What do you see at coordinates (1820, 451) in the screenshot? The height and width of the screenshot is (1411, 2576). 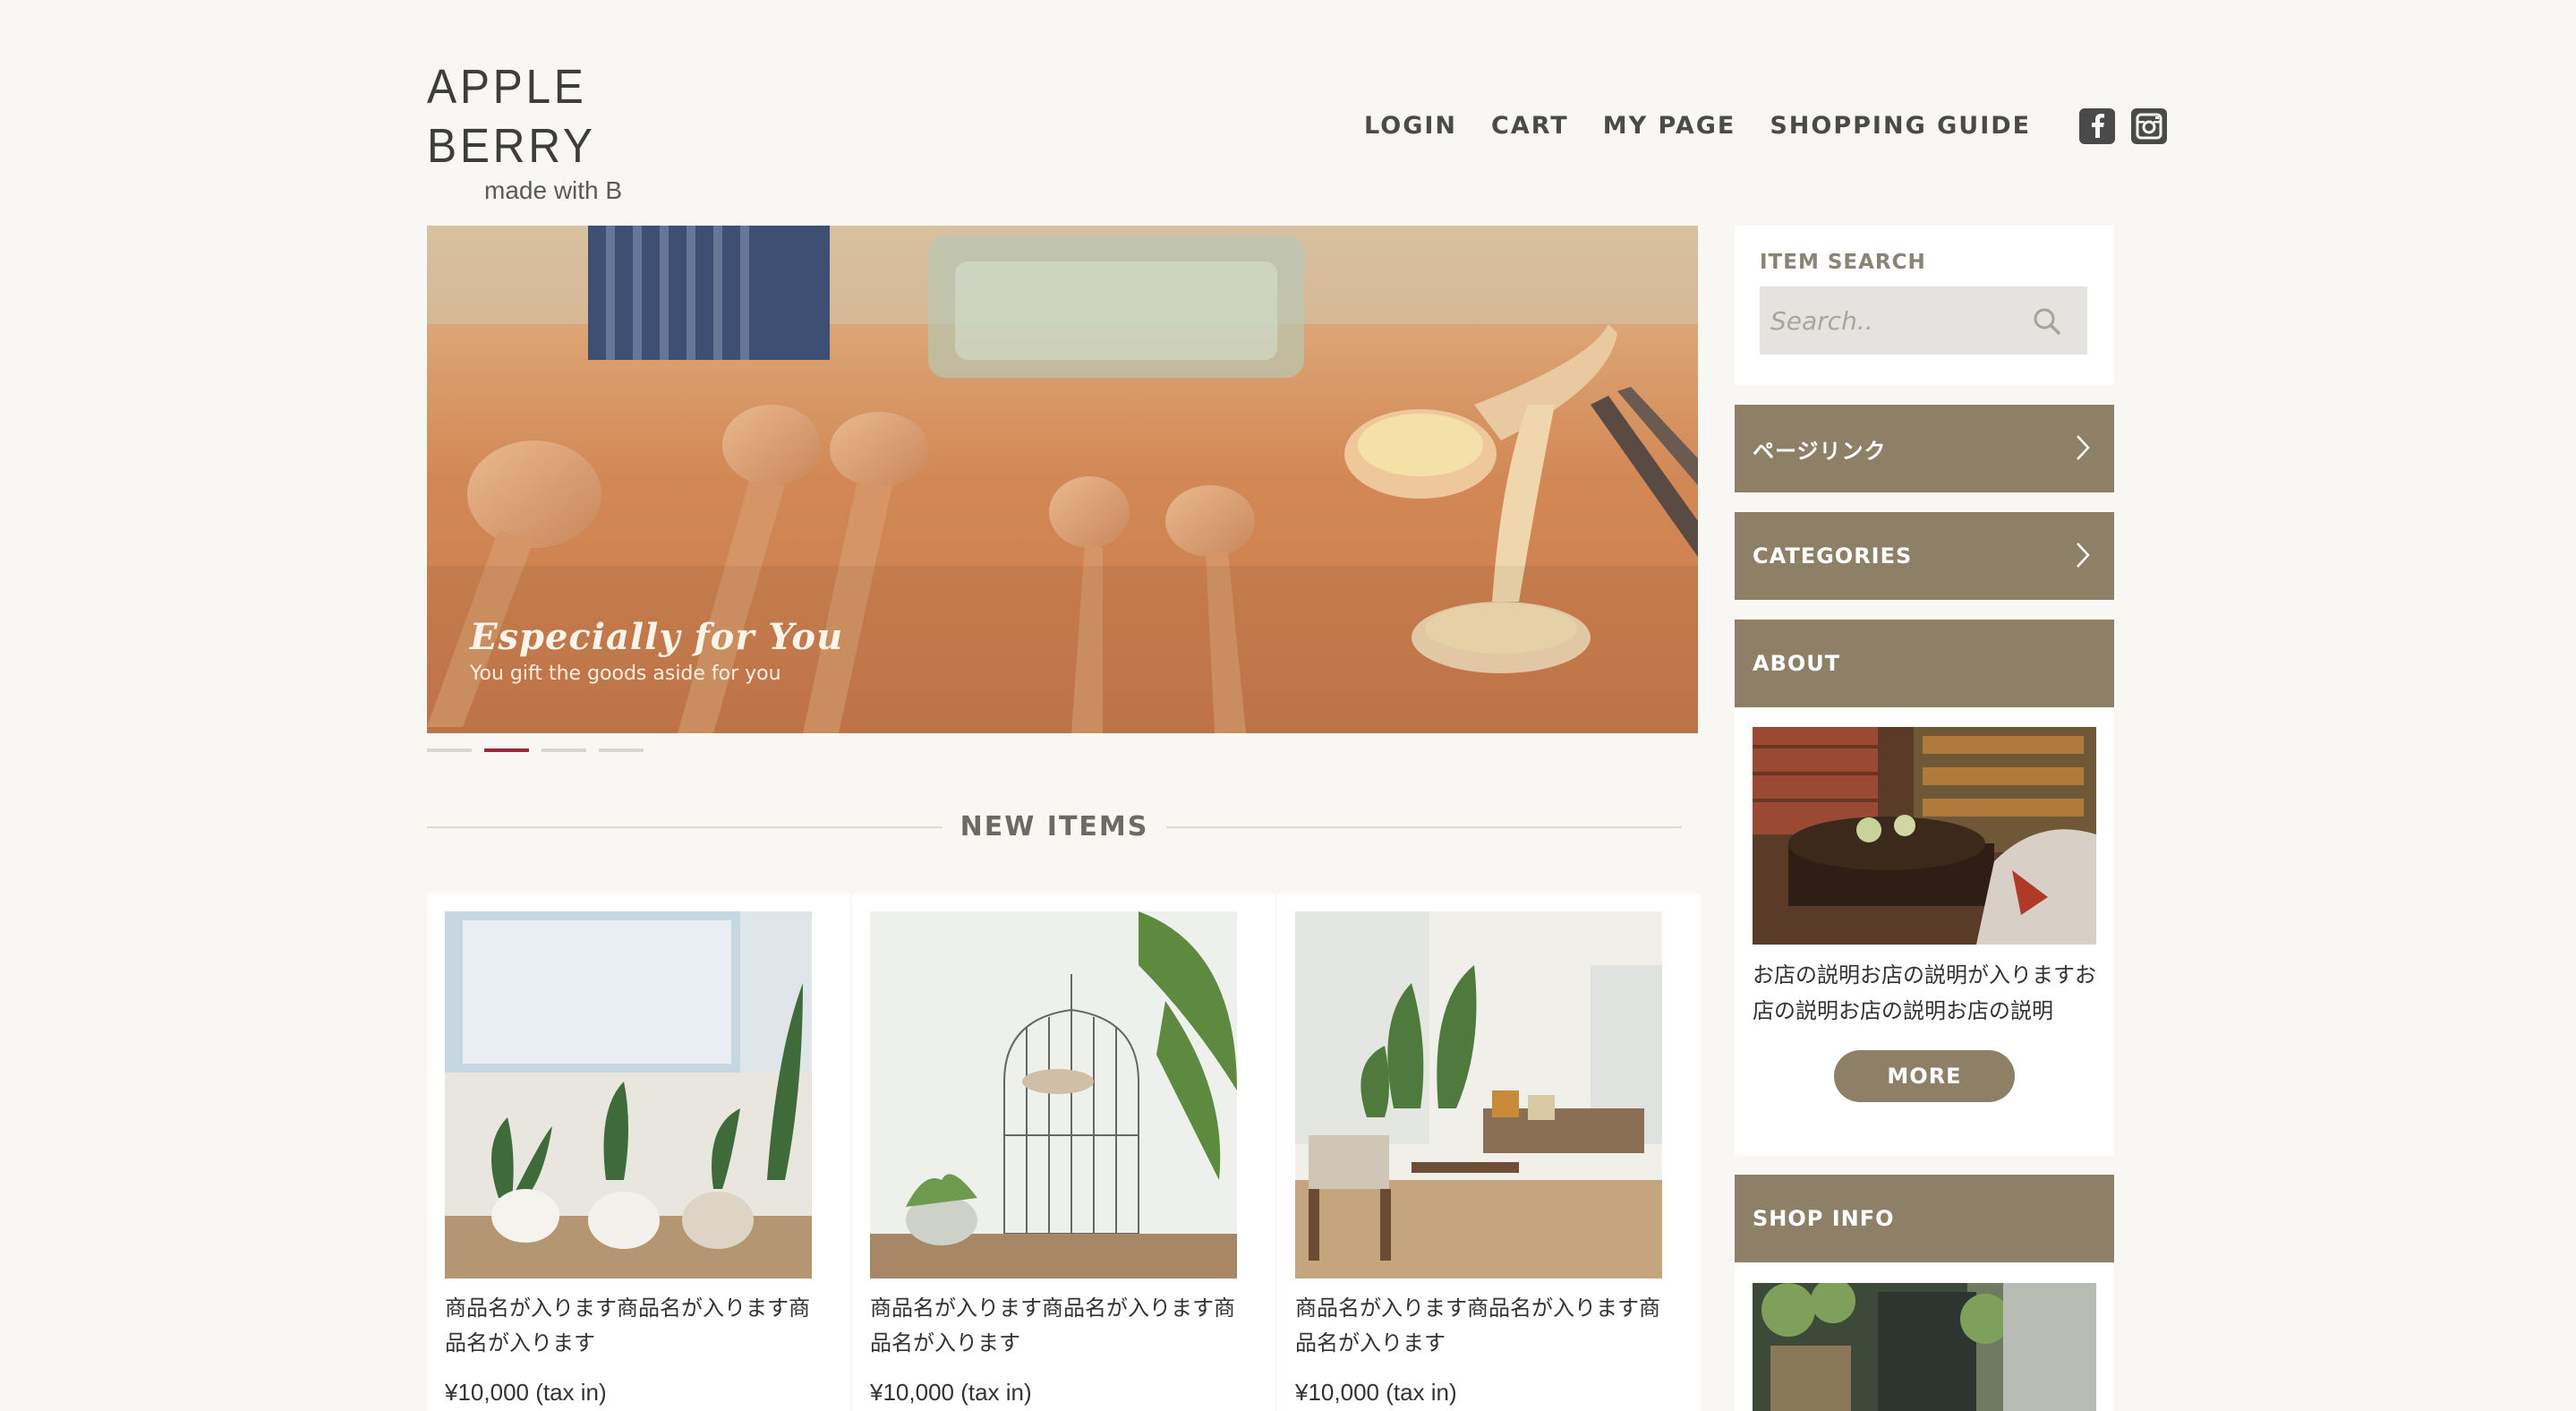 I see `page-link-label: ページリンク` at bounding box center [1820, 451].